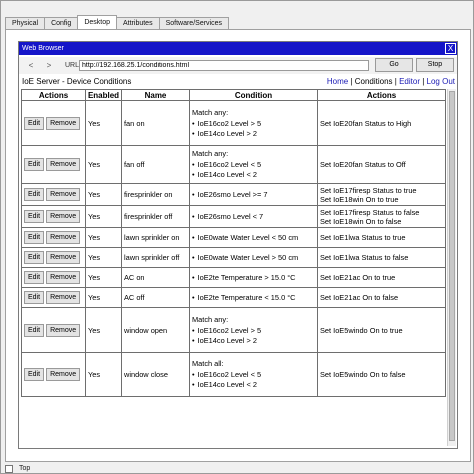 The image size is (474, 474). I want to click on home-link: Home, so click(337, 81).